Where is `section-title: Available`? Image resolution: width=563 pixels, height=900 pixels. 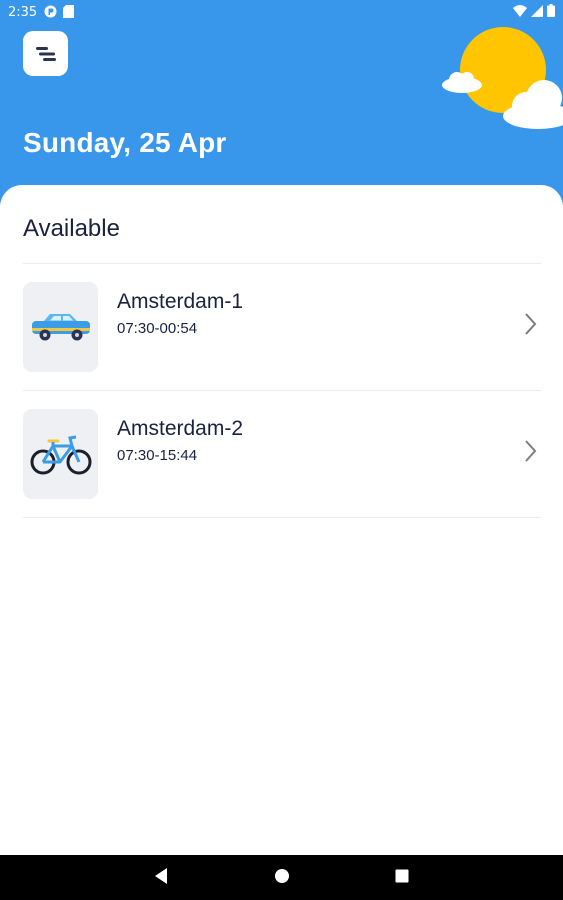 section-title: Available is located at coordinates (71, 228).